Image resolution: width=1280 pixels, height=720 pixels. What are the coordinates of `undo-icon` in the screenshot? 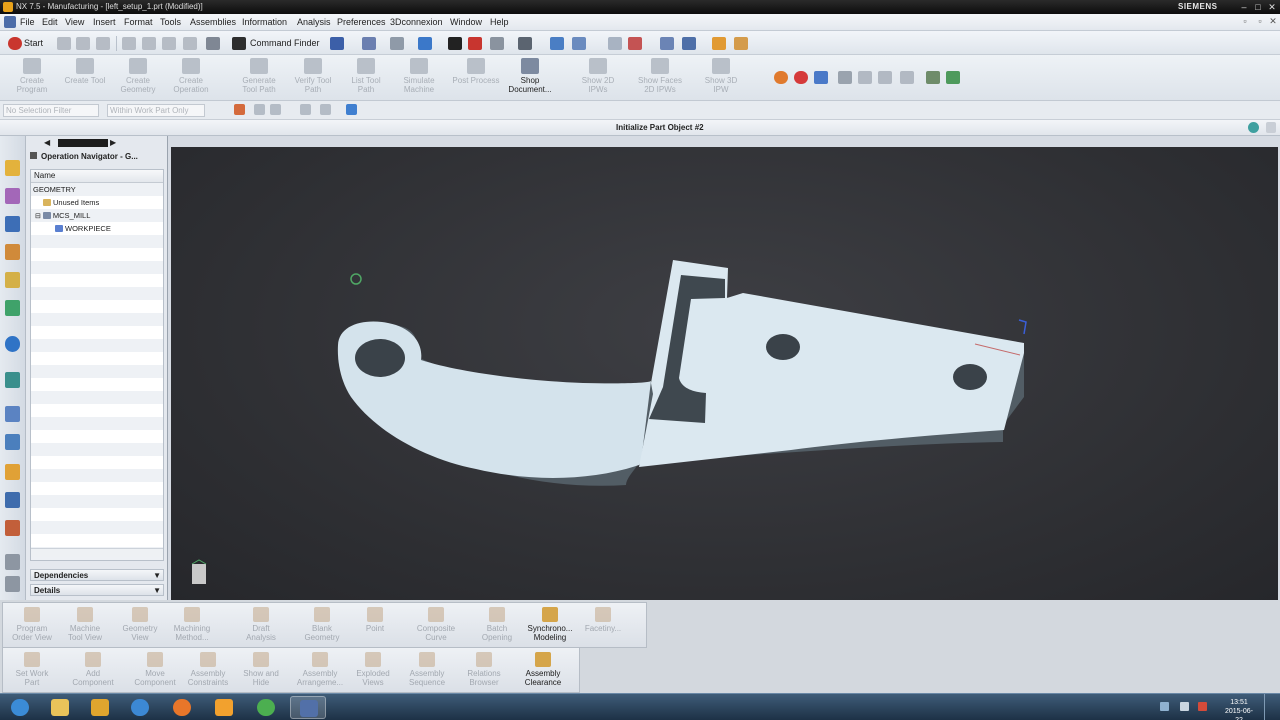 It's located at (213, 43).